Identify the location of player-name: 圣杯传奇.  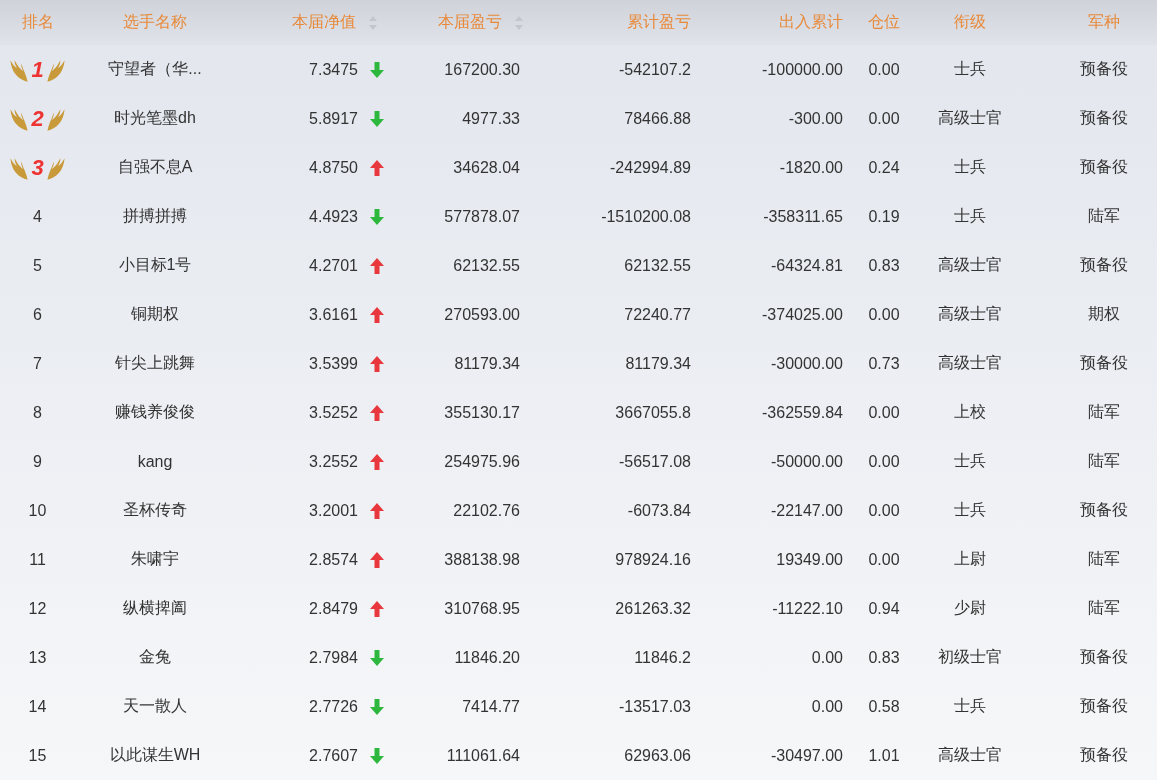
(155, 510).